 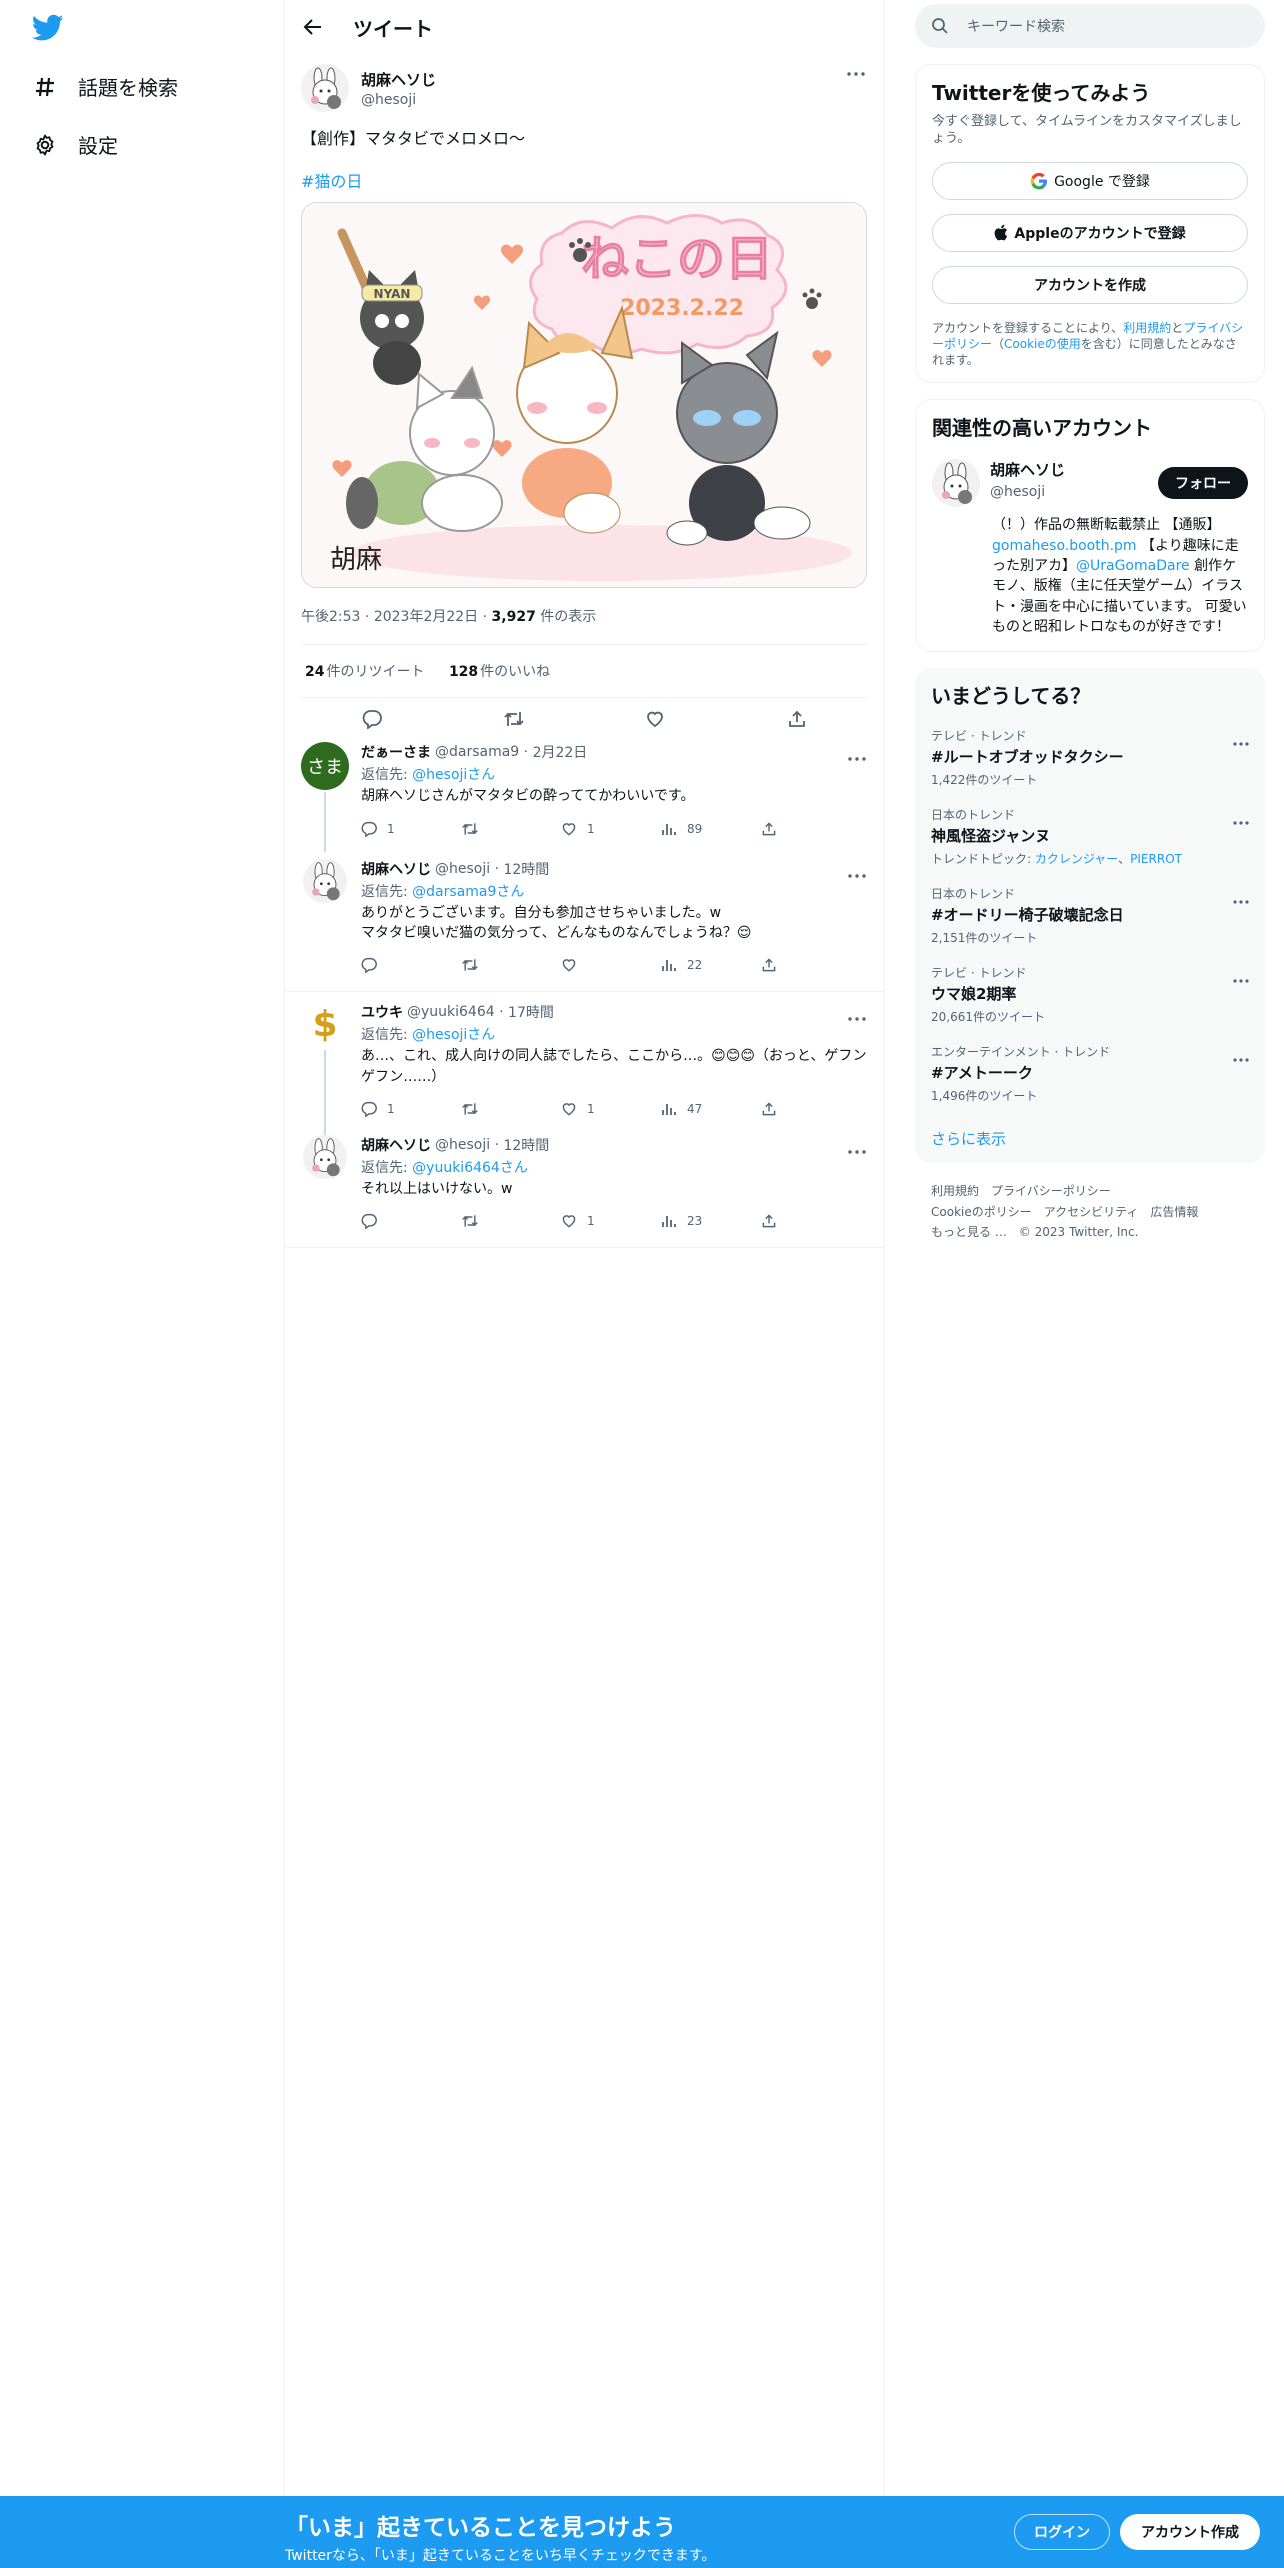 What do you see at coordinates (396, 752) in the screenshot?
I see `reply-author-name: だぁーさま` at bounding box center [396, 752].